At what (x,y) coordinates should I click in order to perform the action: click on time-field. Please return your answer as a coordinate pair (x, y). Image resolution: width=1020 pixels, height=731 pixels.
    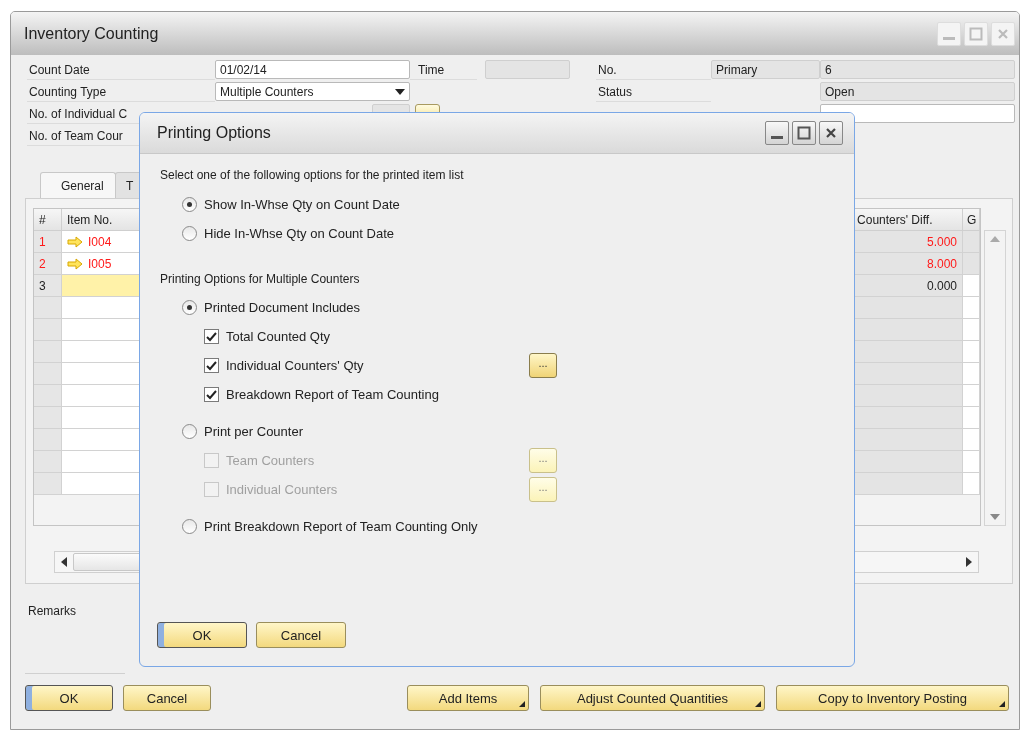
    Looking at the image, I should click on (527, 69).